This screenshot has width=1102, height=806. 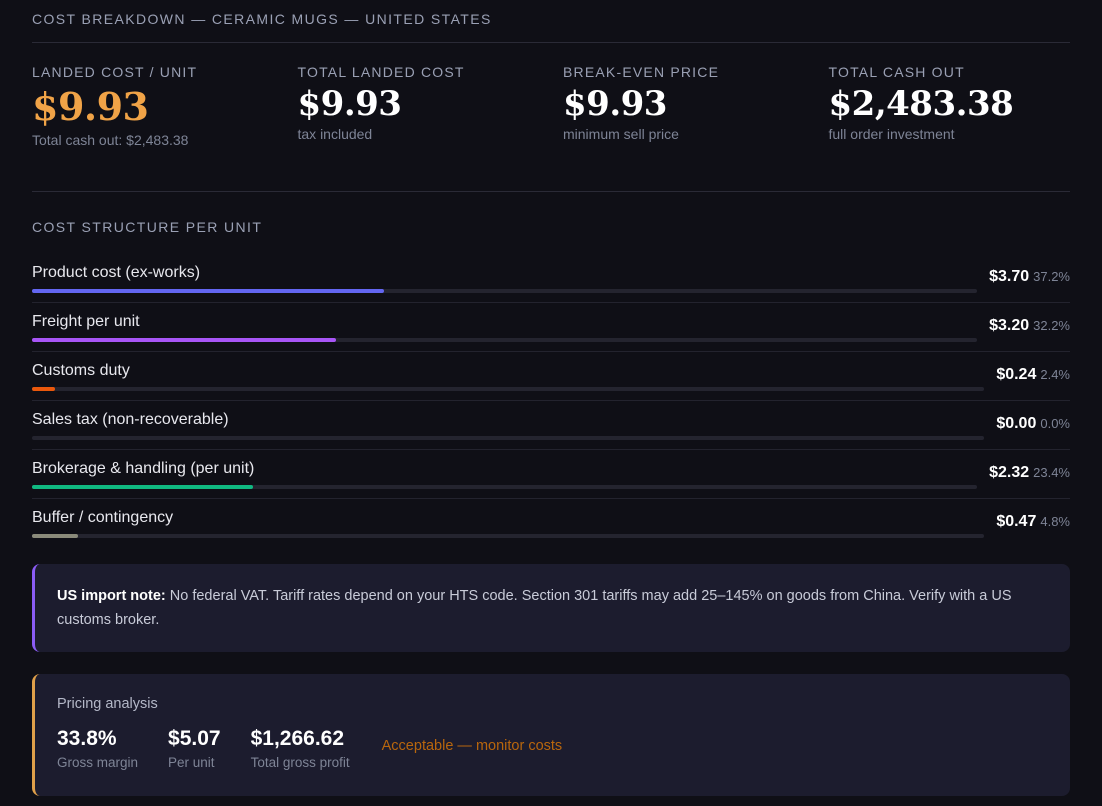 I want to click on stat-label: Per unit, so click(x=191, y=762).